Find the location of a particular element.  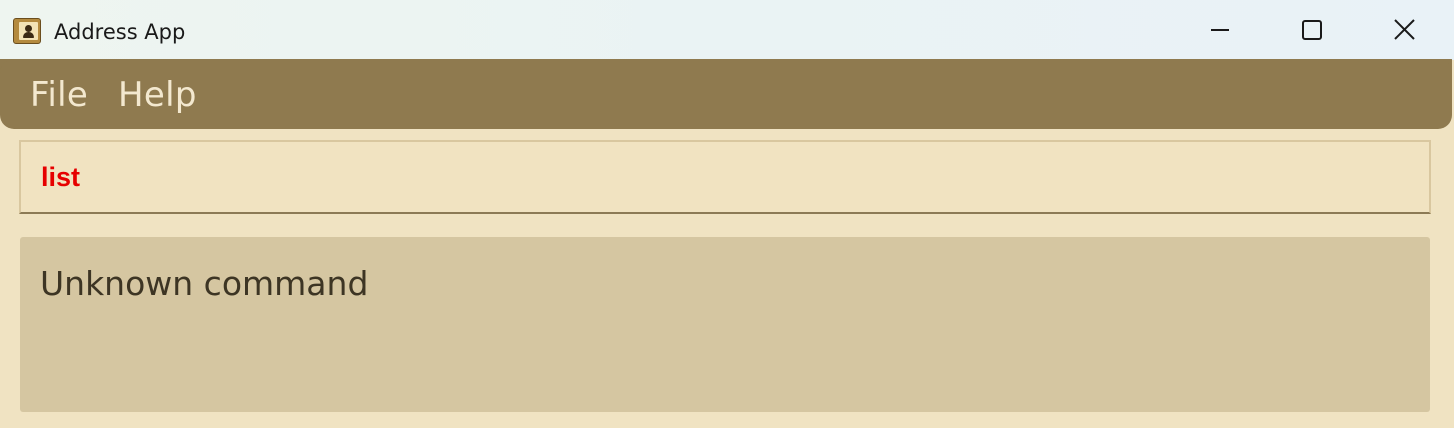

maximize-icon is located at coordinates (1312, 30).